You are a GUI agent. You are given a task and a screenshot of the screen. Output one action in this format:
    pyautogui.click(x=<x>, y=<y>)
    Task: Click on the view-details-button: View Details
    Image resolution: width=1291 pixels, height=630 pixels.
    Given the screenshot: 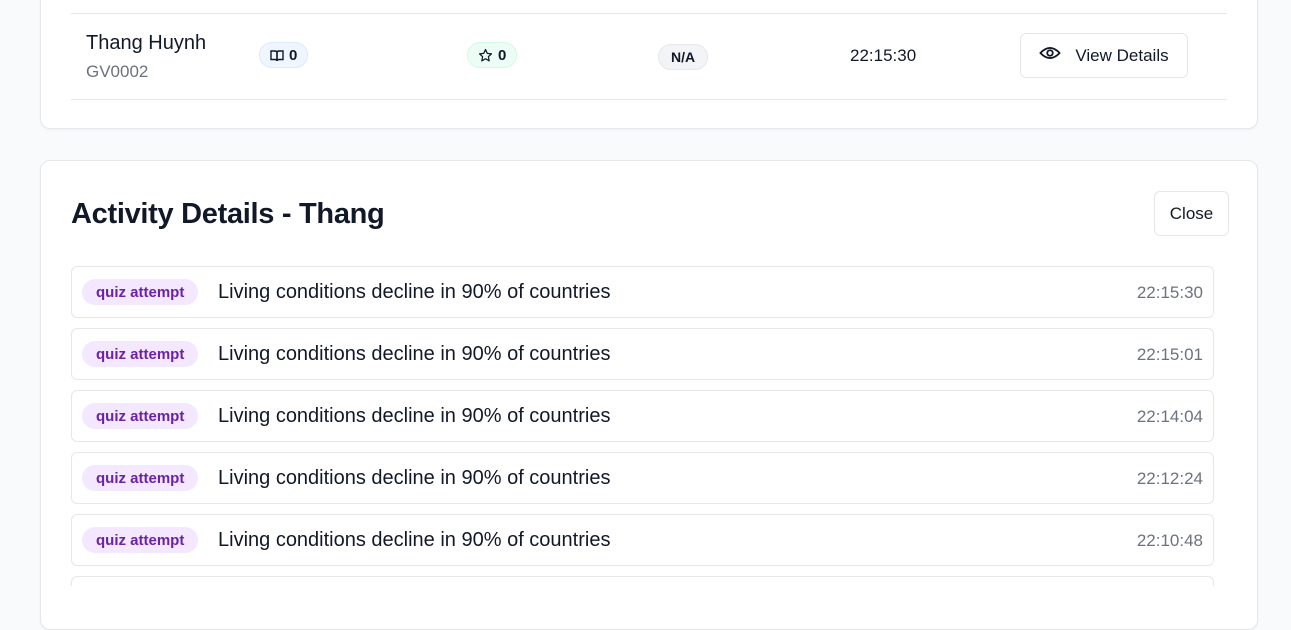 What is the action you would take?
    pyautogui.click(x=1104, y=55)
    